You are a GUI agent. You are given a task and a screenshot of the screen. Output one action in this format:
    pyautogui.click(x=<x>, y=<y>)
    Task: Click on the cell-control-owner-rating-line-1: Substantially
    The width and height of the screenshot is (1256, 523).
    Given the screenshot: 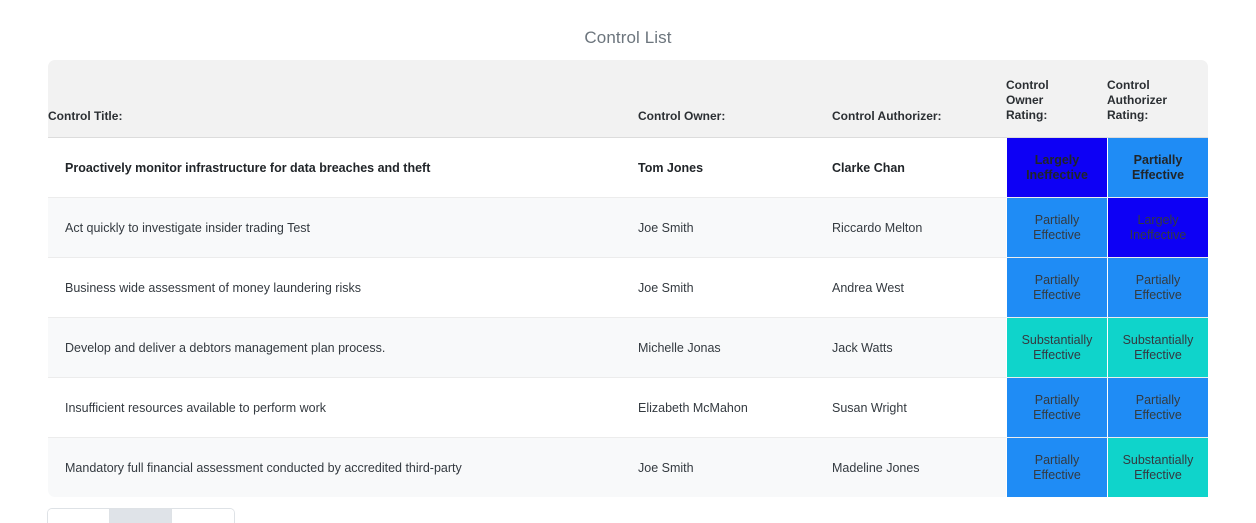 What is the action you would take?
    pyautogui.click(x=1057, y=339)
    